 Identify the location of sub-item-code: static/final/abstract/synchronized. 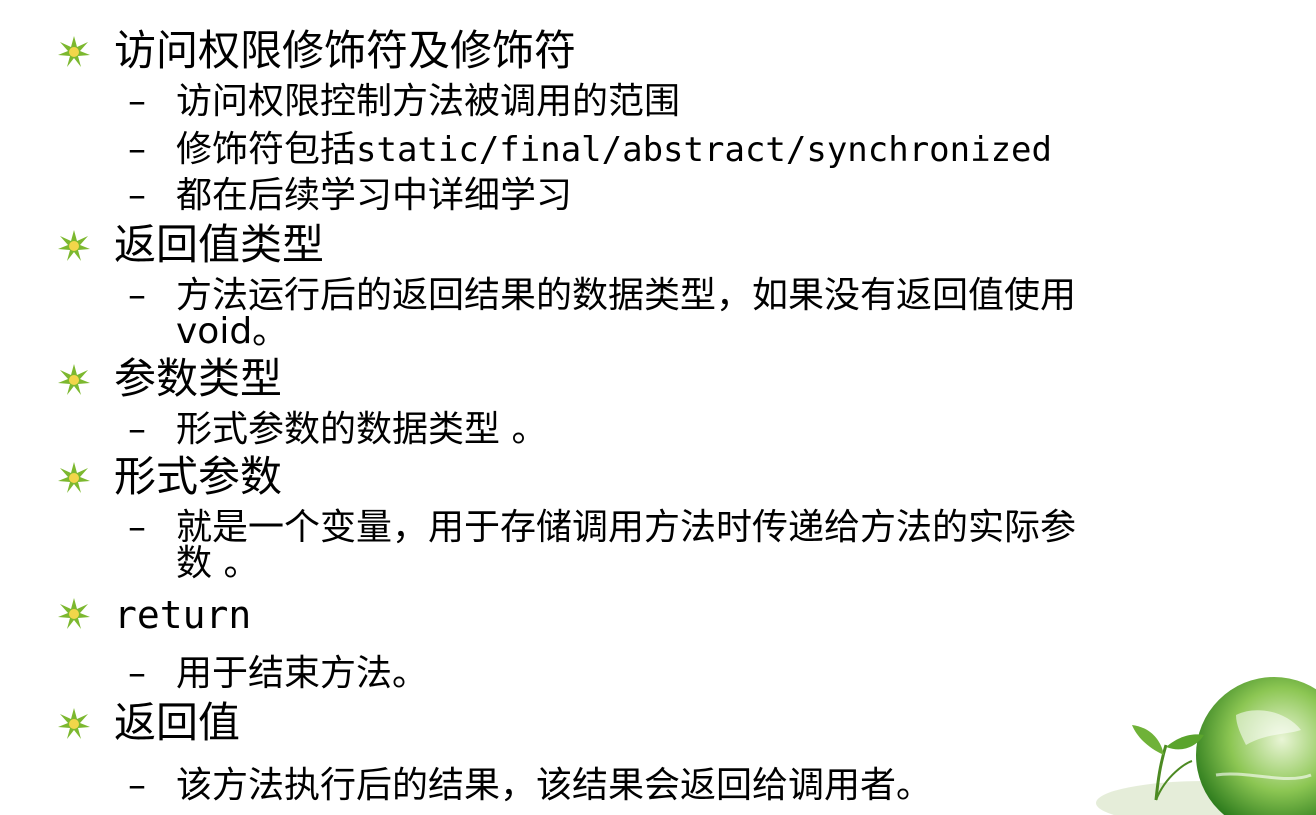
(704, 150).